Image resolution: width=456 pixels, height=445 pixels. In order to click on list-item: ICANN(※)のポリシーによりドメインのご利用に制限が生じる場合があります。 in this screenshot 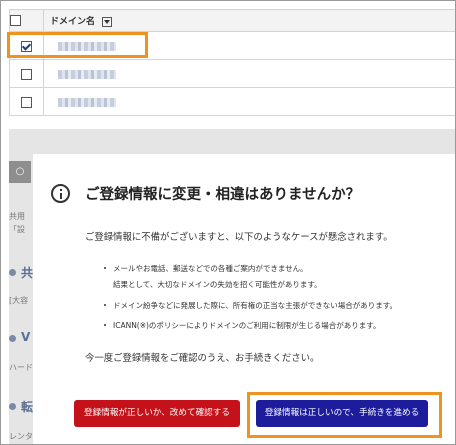, I will do `click(250, 328)`.